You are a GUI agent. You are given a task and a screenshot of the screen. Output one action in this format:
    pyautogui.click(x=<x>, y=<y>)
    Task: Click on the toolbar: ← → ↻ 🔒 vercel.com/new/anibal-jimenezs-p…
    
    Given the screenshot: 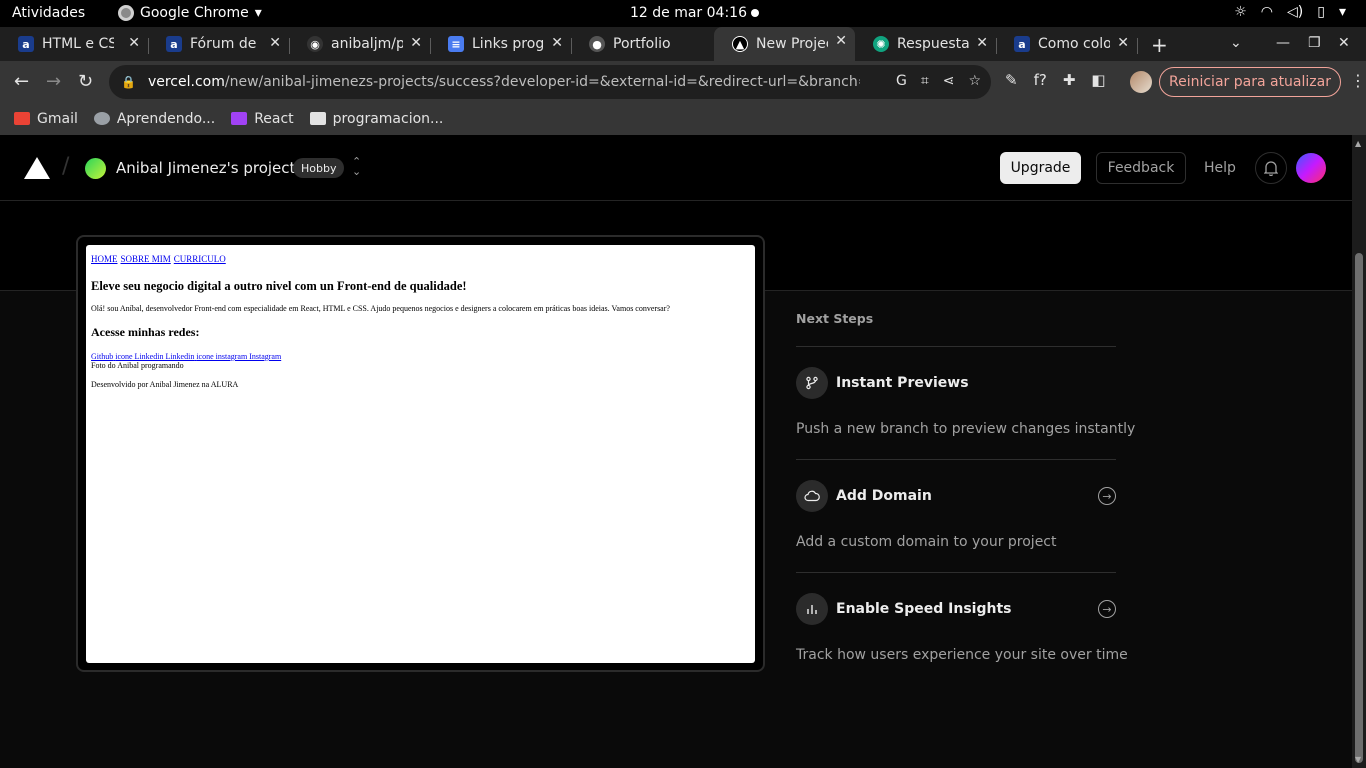 What is the action you would take?
    pyautogui.click(x=683, y=81)
    